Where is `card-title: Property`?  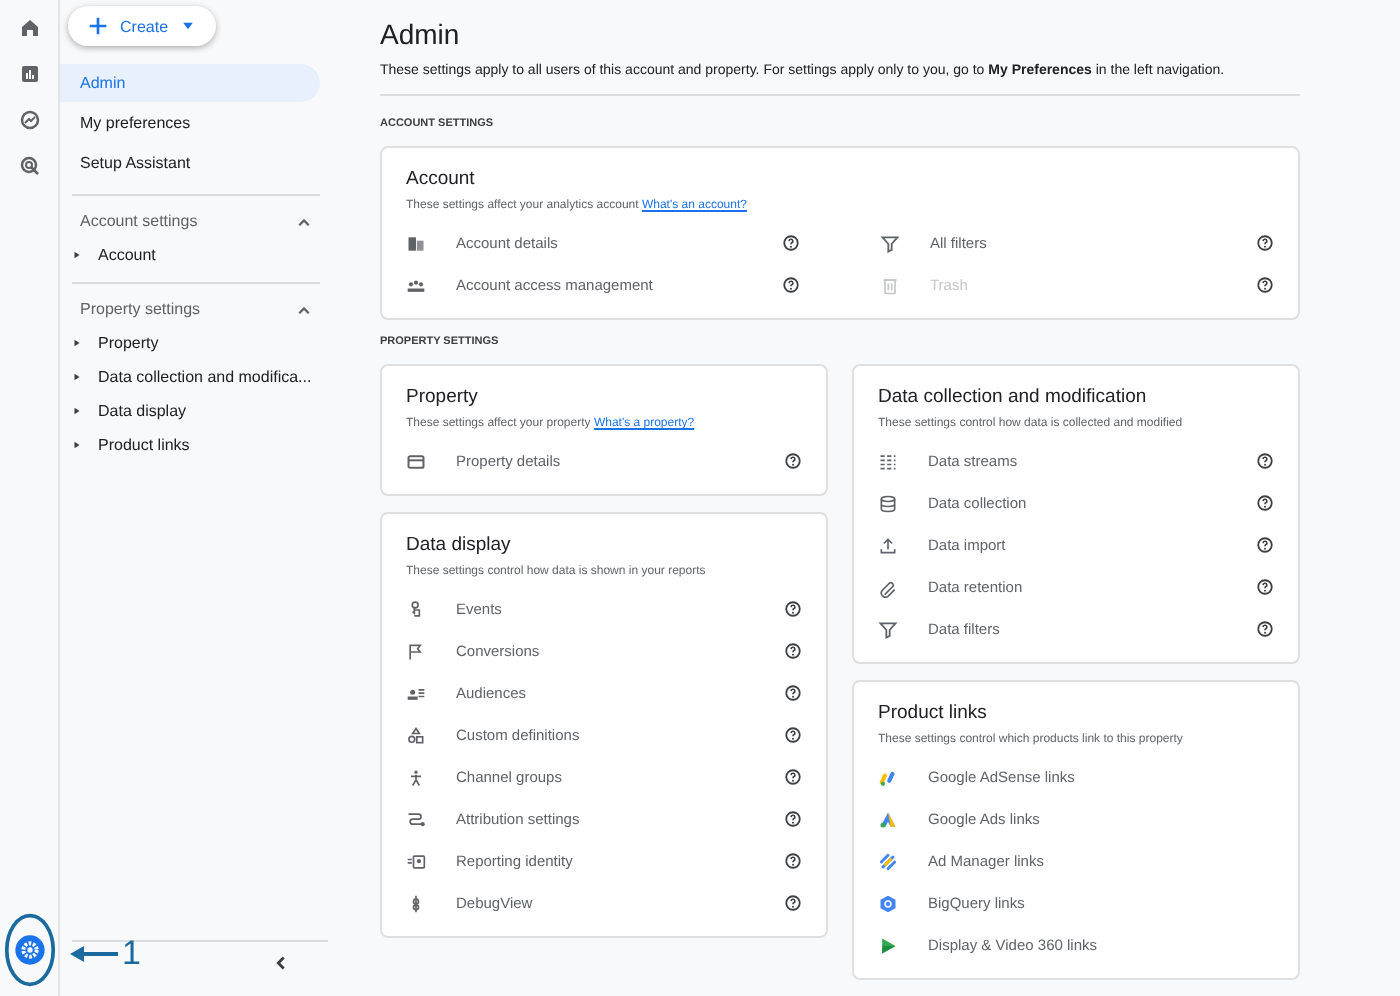 card-title: Property is located at coordinates (443, 397).